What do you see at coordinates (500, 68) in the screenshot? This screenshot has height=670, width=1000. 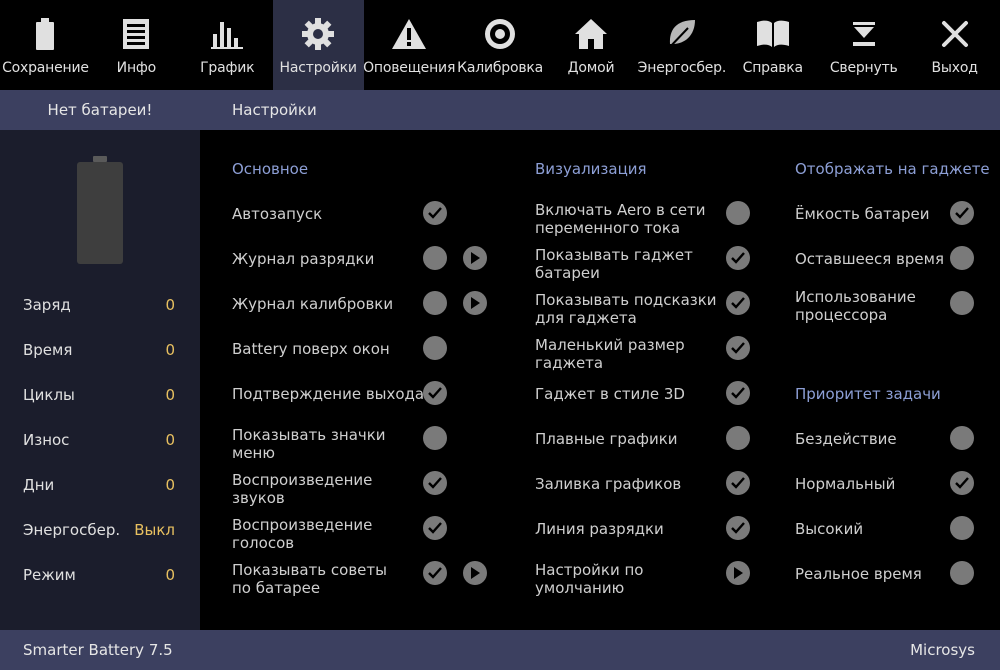 I see `toolbar-label: Калибровка` at bounding box center [500, 68].